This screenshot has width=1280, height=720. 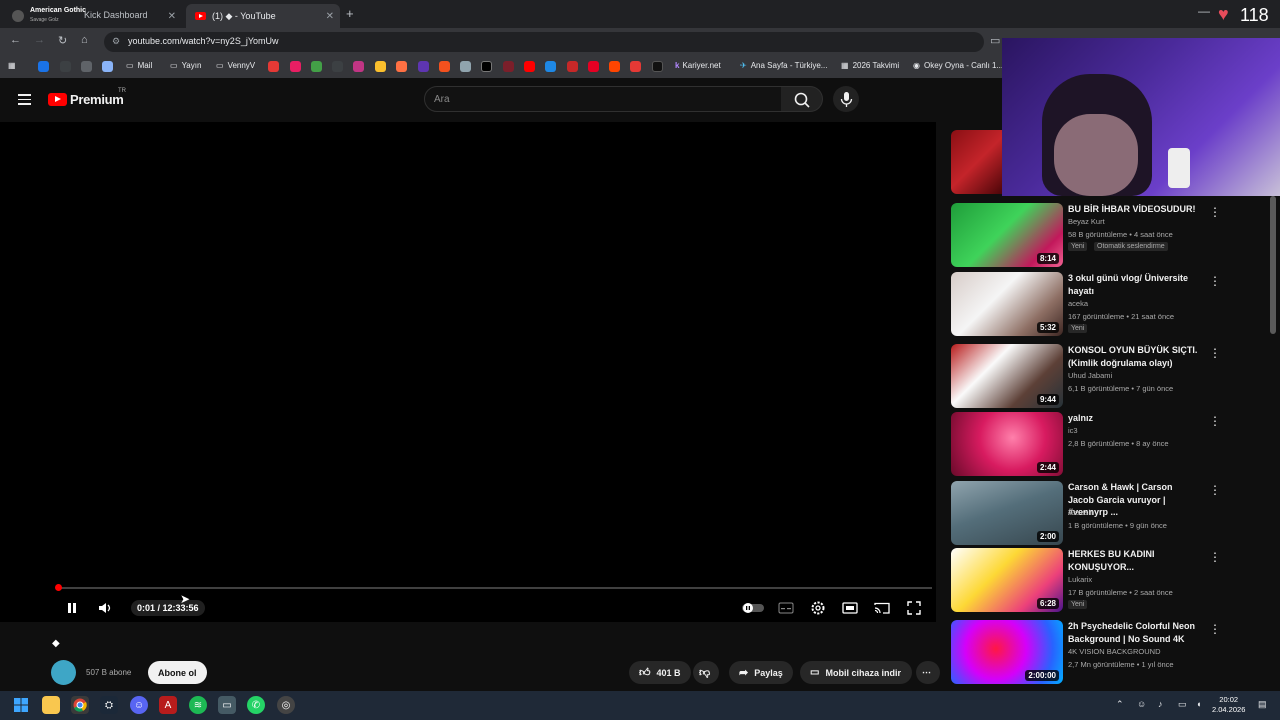 What do you see at coordinates (227, 705) in the screenshot?
I see `app-window-icon: ▭` at bounding box center [227, 705].